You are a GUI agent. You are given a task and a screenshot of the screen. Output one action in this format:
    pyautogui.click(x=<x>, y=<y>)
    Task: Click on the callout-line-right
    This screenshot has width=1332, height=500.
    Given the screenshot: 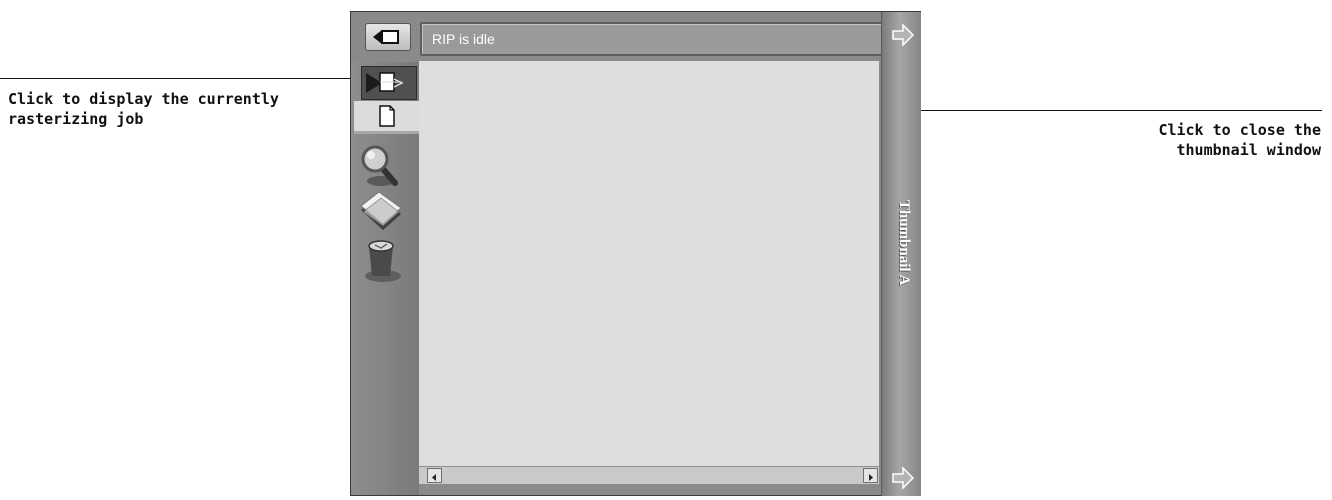 What is the action you would take?
    pyautogui.click(x=1109, y=110)
    